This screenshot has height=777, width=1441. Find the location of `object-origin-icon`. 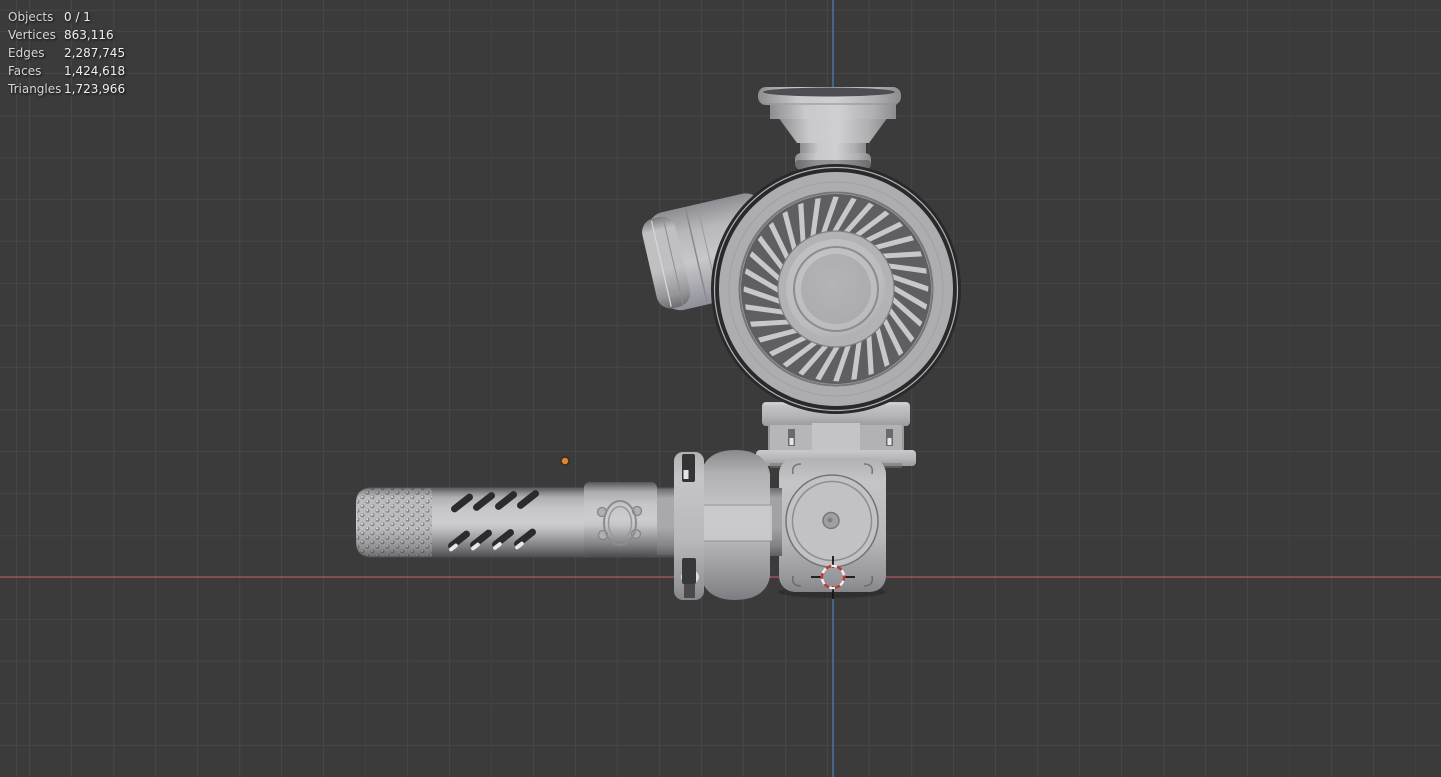

object-origin-icon is located at coordinates (565, 461).